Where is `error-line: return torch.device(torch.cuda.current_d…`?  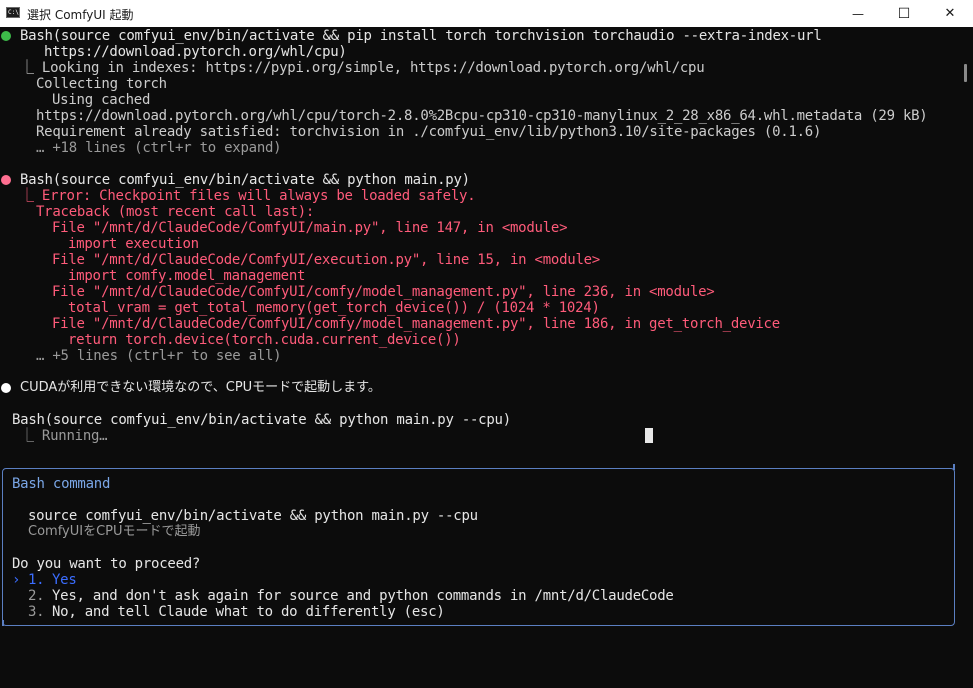 error-line: return torch.device(torch.cuda.current_d… is located at coordinates (264, 340).